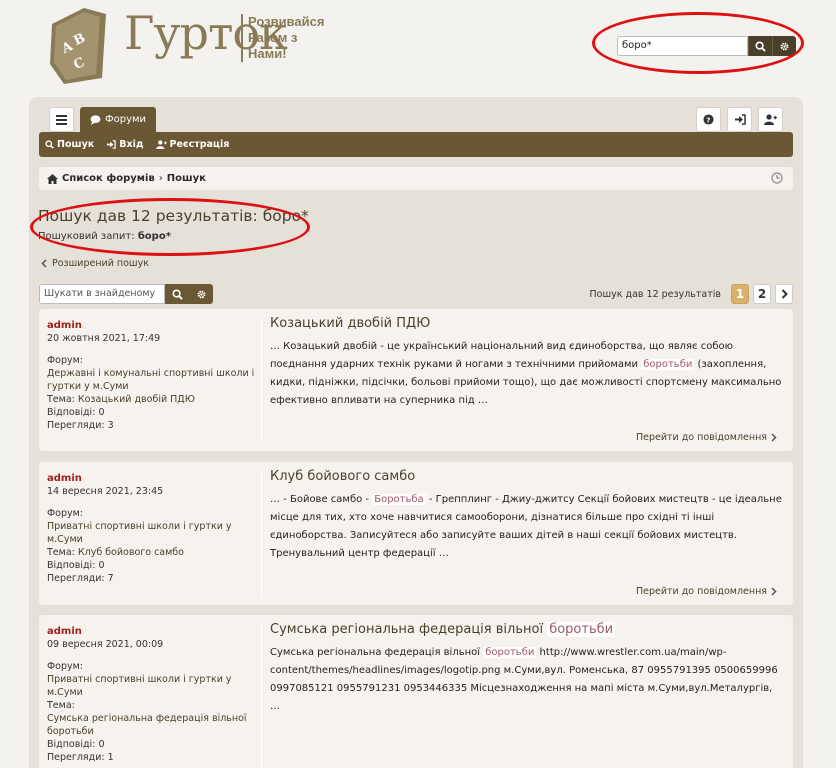  What do you see at coordinates (527, 476) in the screenshot?
I see `post-title: Клуб бойового самбо` at bounding box center [527, 476].